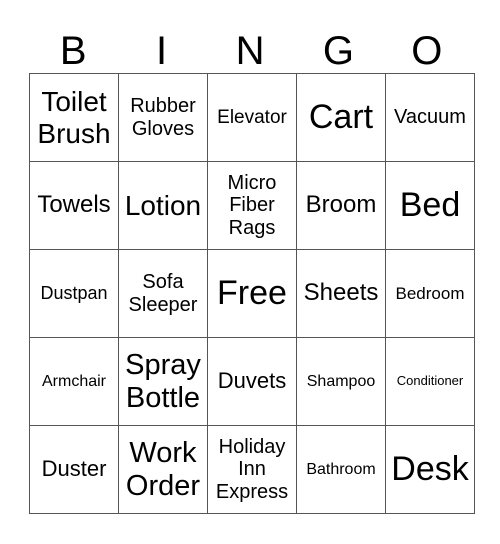 This screenshot has height=544, width=500. What do you see at coordinates (341, 117) in the screenshot?
I see `bingo-cell: Cart` at bounding box center [341, 117].